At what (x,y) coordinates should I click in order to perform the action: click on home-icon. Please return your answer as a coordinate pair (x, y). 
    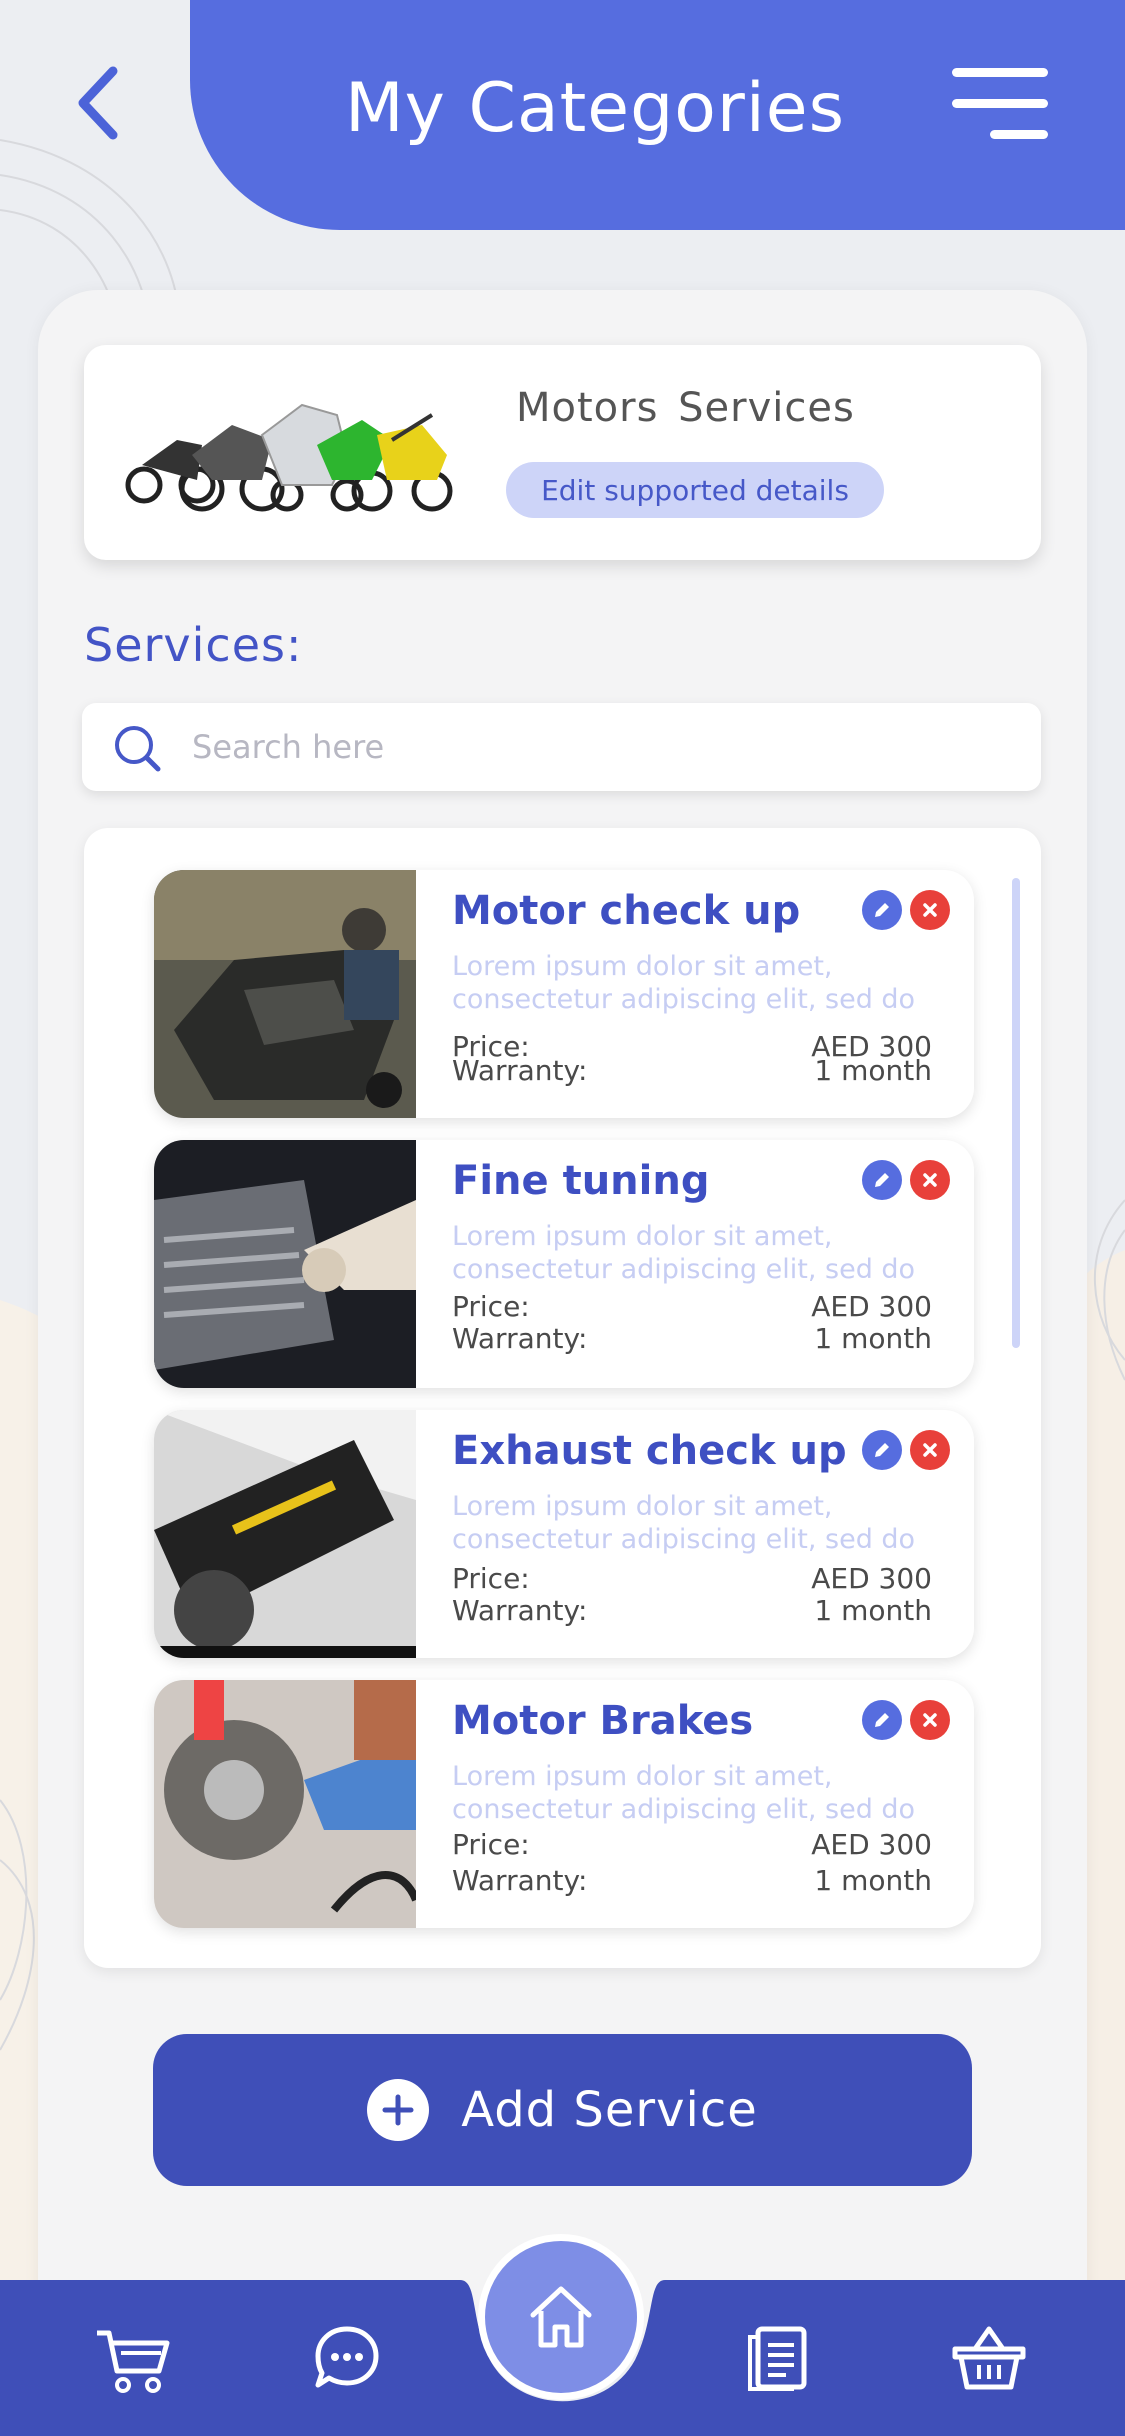
    Looking at the image, I should click on (561, 2317).